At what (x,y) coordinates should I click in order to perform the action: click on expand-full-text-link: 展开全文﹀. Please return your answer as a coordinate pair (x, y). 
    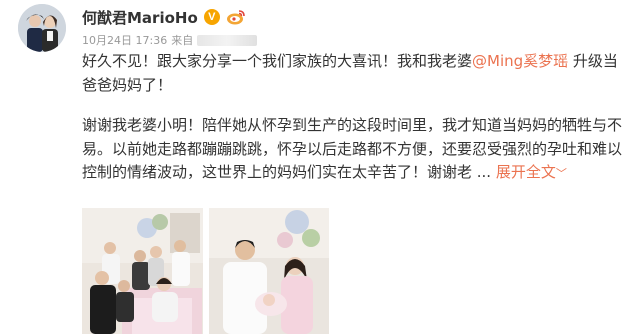
    Looking at the image, I should click on (531, 172).